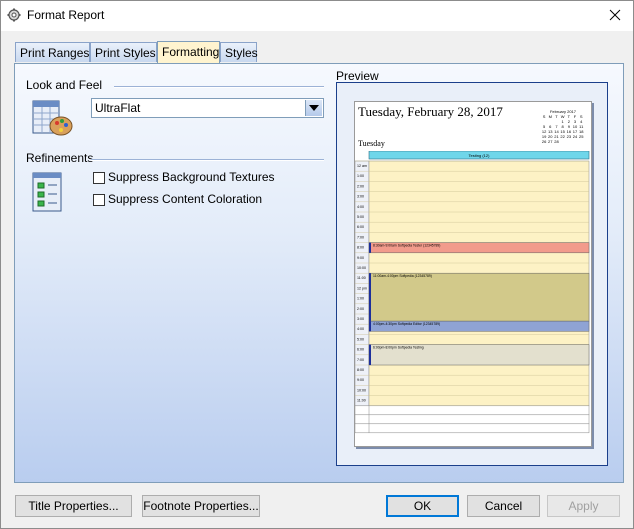  What do you see at coordinates (313, 108) in the screenshot?
I see `chevron-down-icon` at bounding box center [313, 108].